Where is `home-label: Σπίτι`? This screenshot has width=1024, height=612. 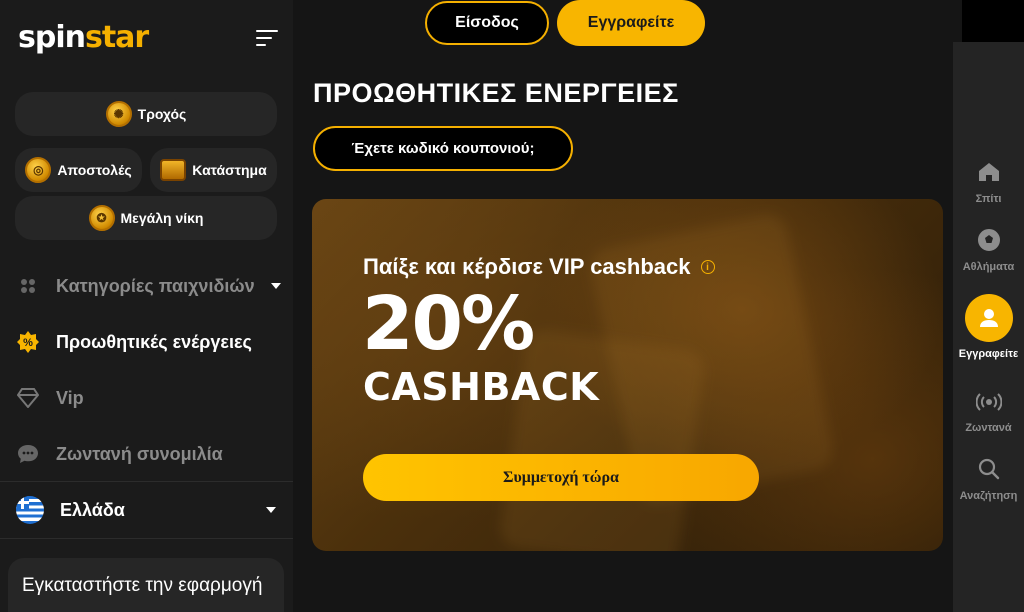
home-label: Σπίτι is located at coordinates (988, 199).